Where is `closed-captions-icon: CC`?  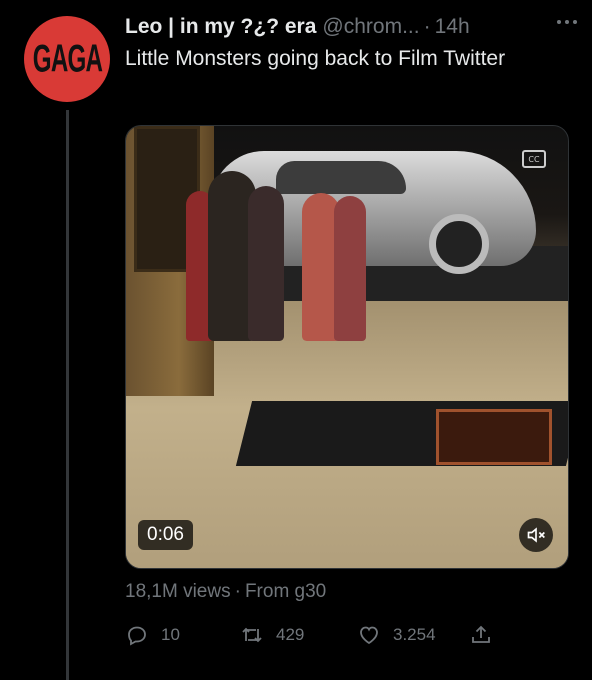 closed-captions-icon: CC is located at coordinates (534, 159).